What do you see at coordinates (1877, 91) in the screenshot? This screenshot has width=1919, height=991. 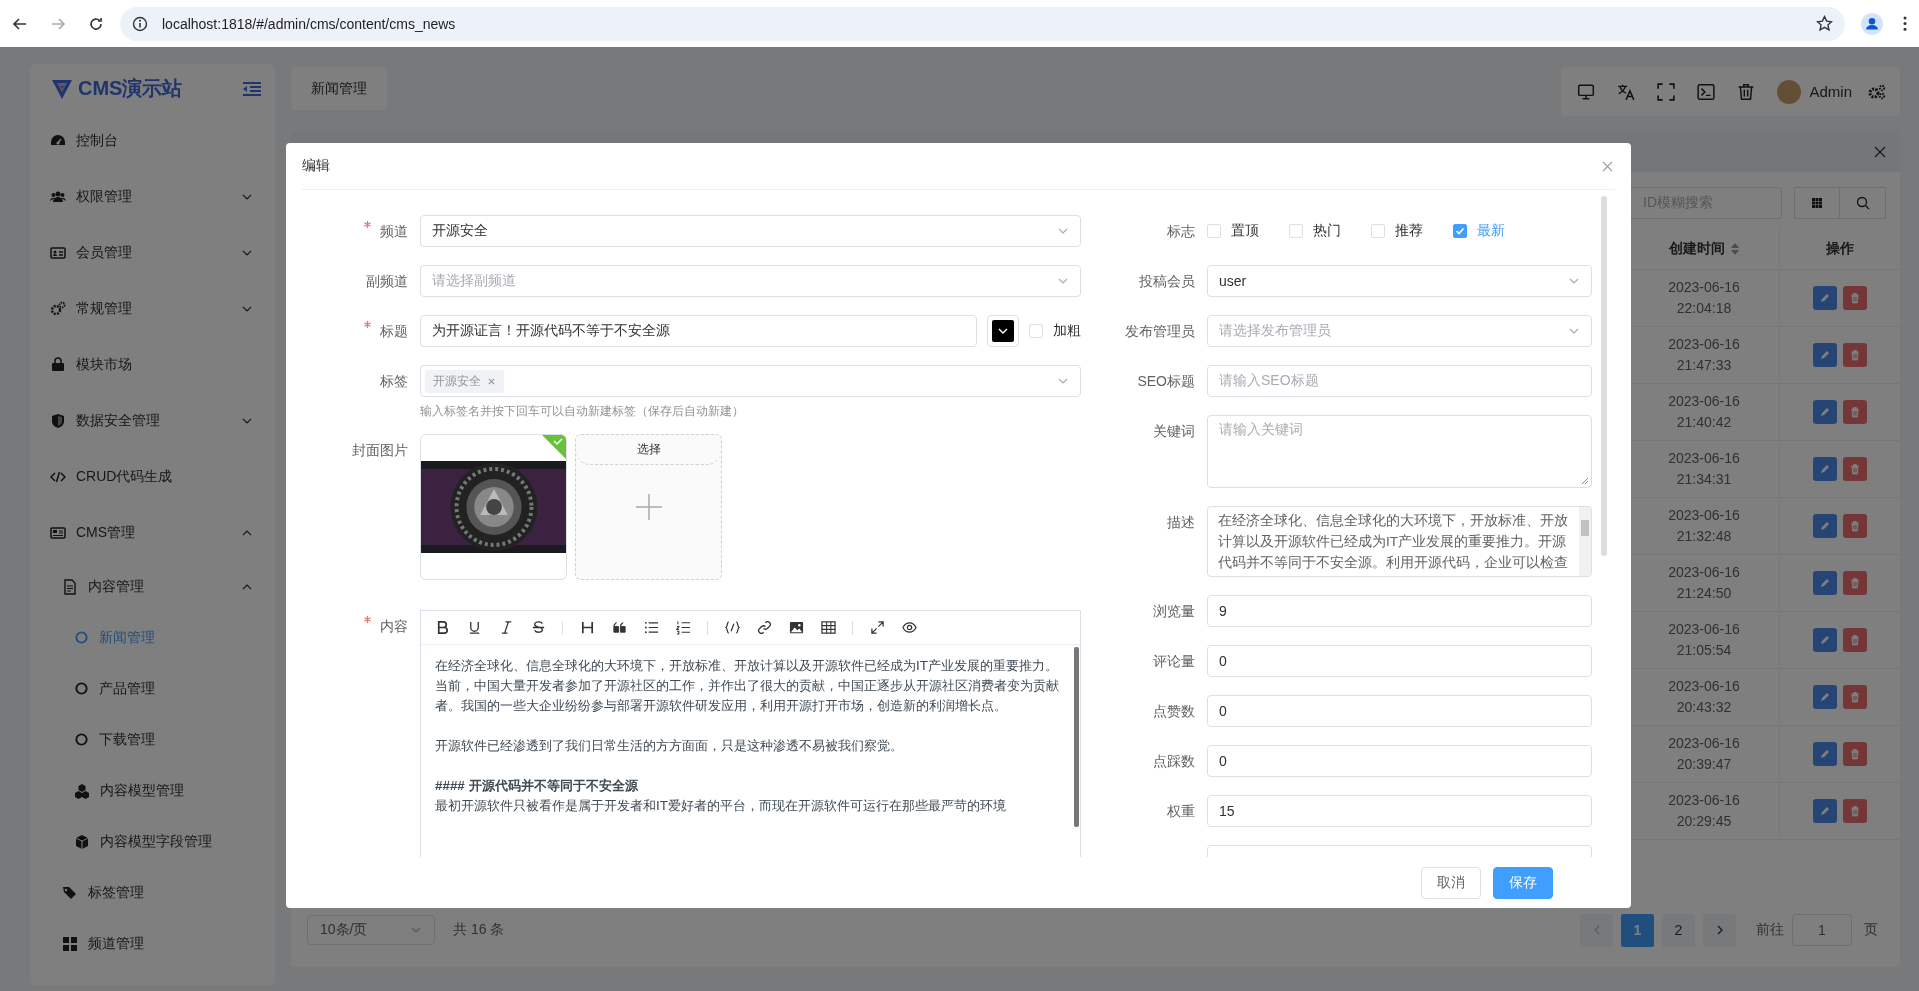 I see `settings-icon` at bounding box center [1877, 91].